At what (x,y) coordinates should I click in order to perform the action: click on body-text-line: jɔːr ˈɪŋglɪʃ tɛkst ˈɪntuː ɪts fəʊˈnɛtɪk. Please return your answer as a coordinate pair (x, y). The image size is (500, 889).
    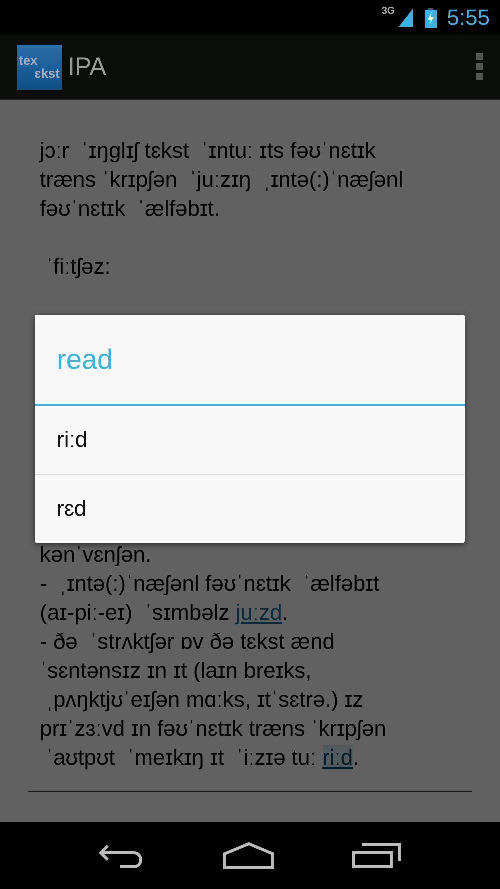
    Looking at the image, I should click on (208, 151).